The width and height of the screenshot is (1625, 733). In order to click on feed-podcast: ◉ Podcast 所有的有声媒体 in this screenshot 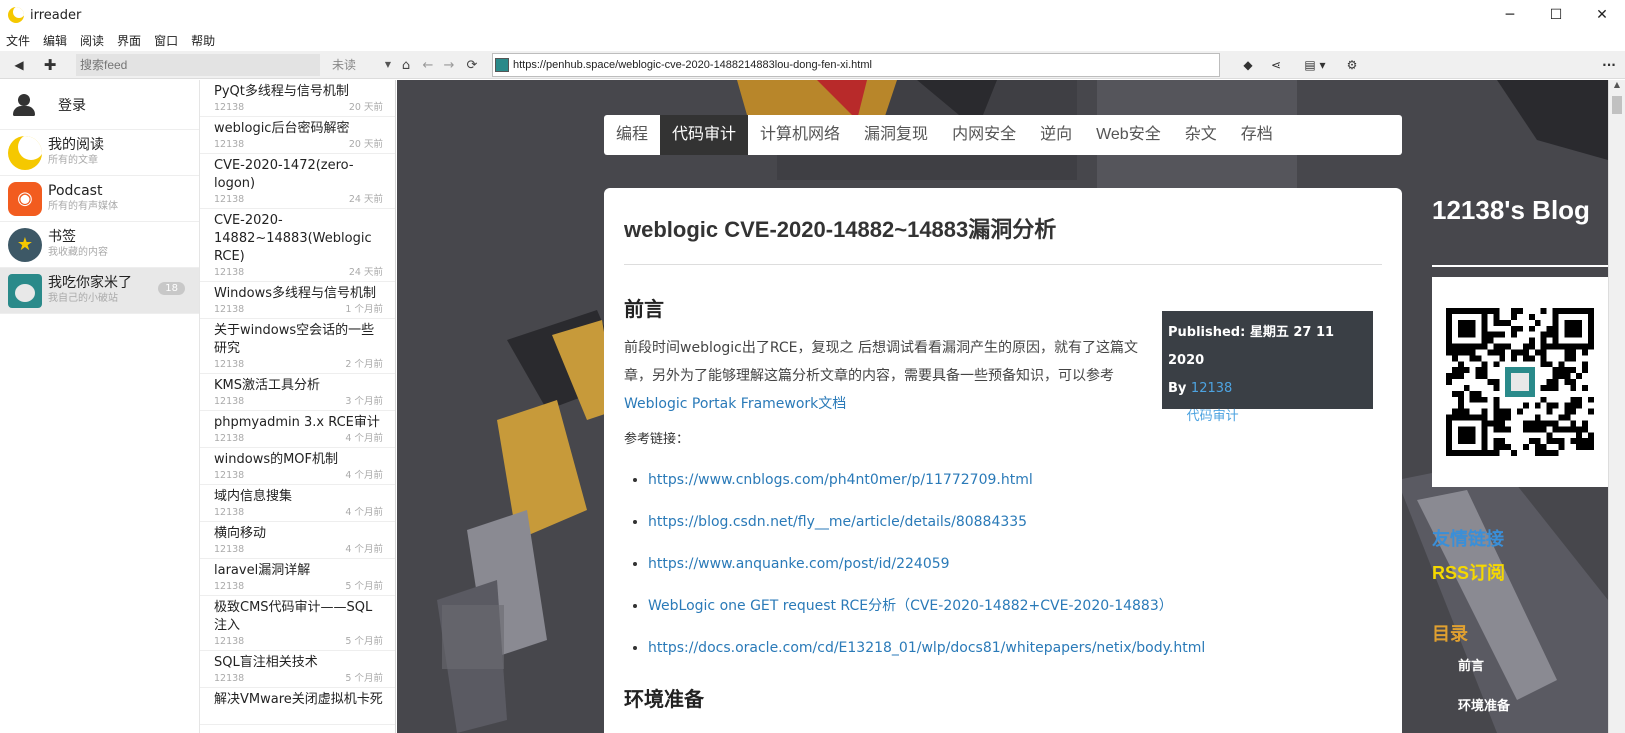, I will do `click(99, 199)`.